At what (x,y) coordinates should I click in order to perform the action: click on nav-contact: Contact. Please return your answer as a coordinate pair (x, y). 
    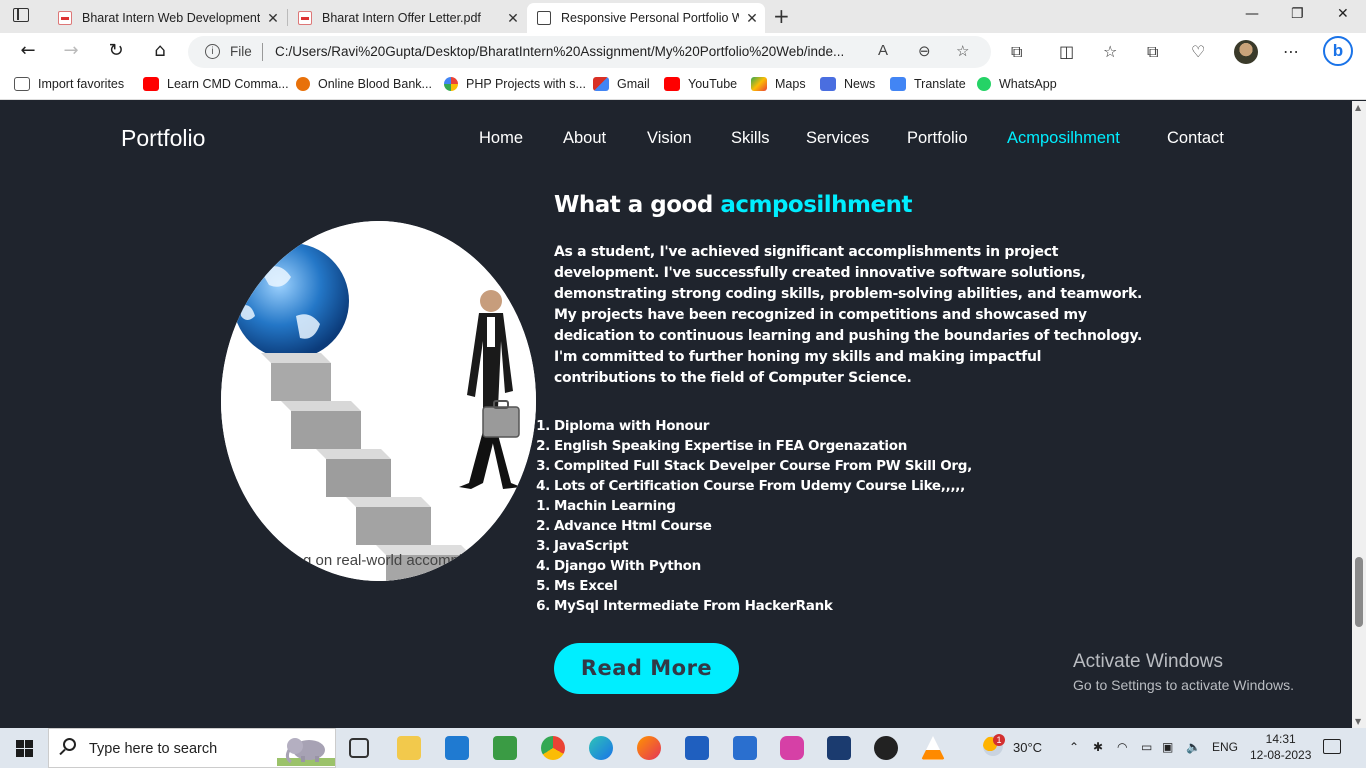
    Looking at the image, I should click on (1195, 138).